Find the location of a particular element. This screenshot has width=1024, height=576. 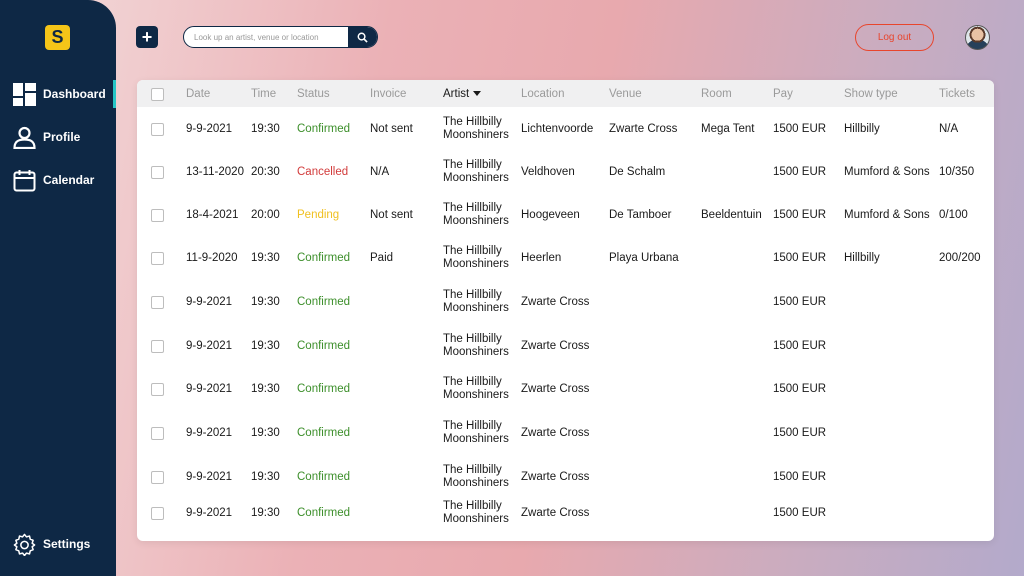

sidebar-item-calendar: Calendar is located at coordinates (64, 180).